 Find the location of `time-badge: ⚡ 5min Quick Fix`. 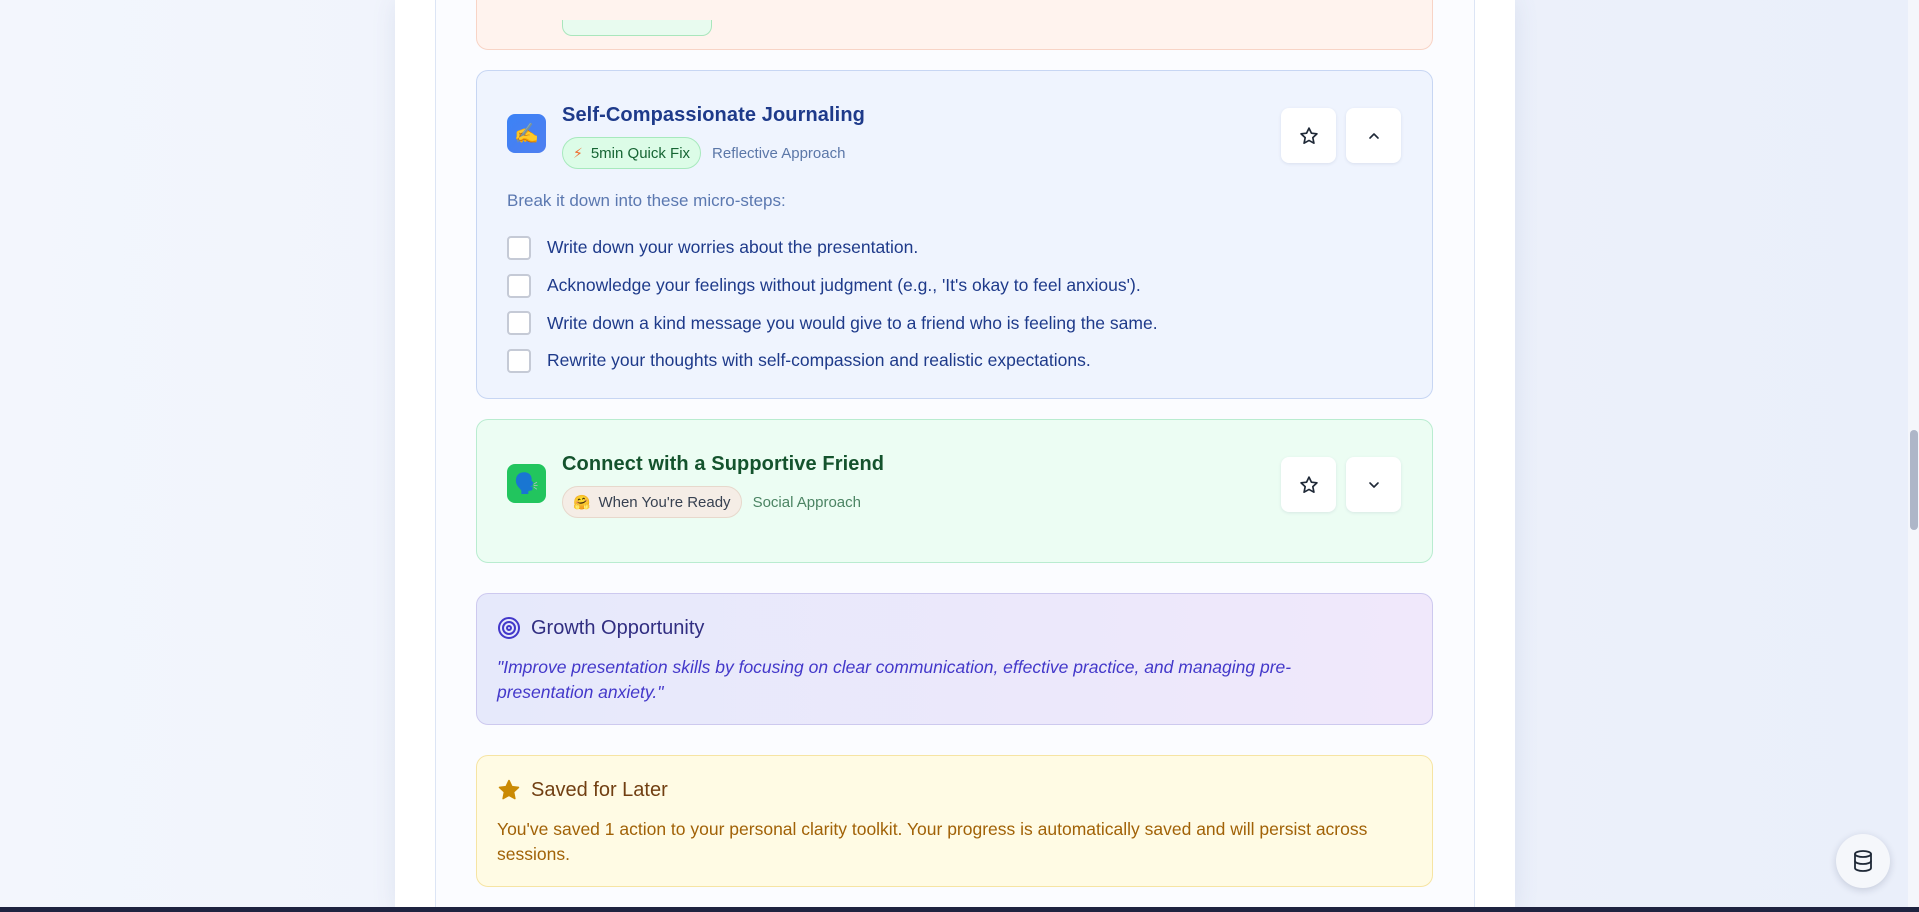

time-badge: ⚡ 5min Quick Fix is located at coordinates (632, 153).